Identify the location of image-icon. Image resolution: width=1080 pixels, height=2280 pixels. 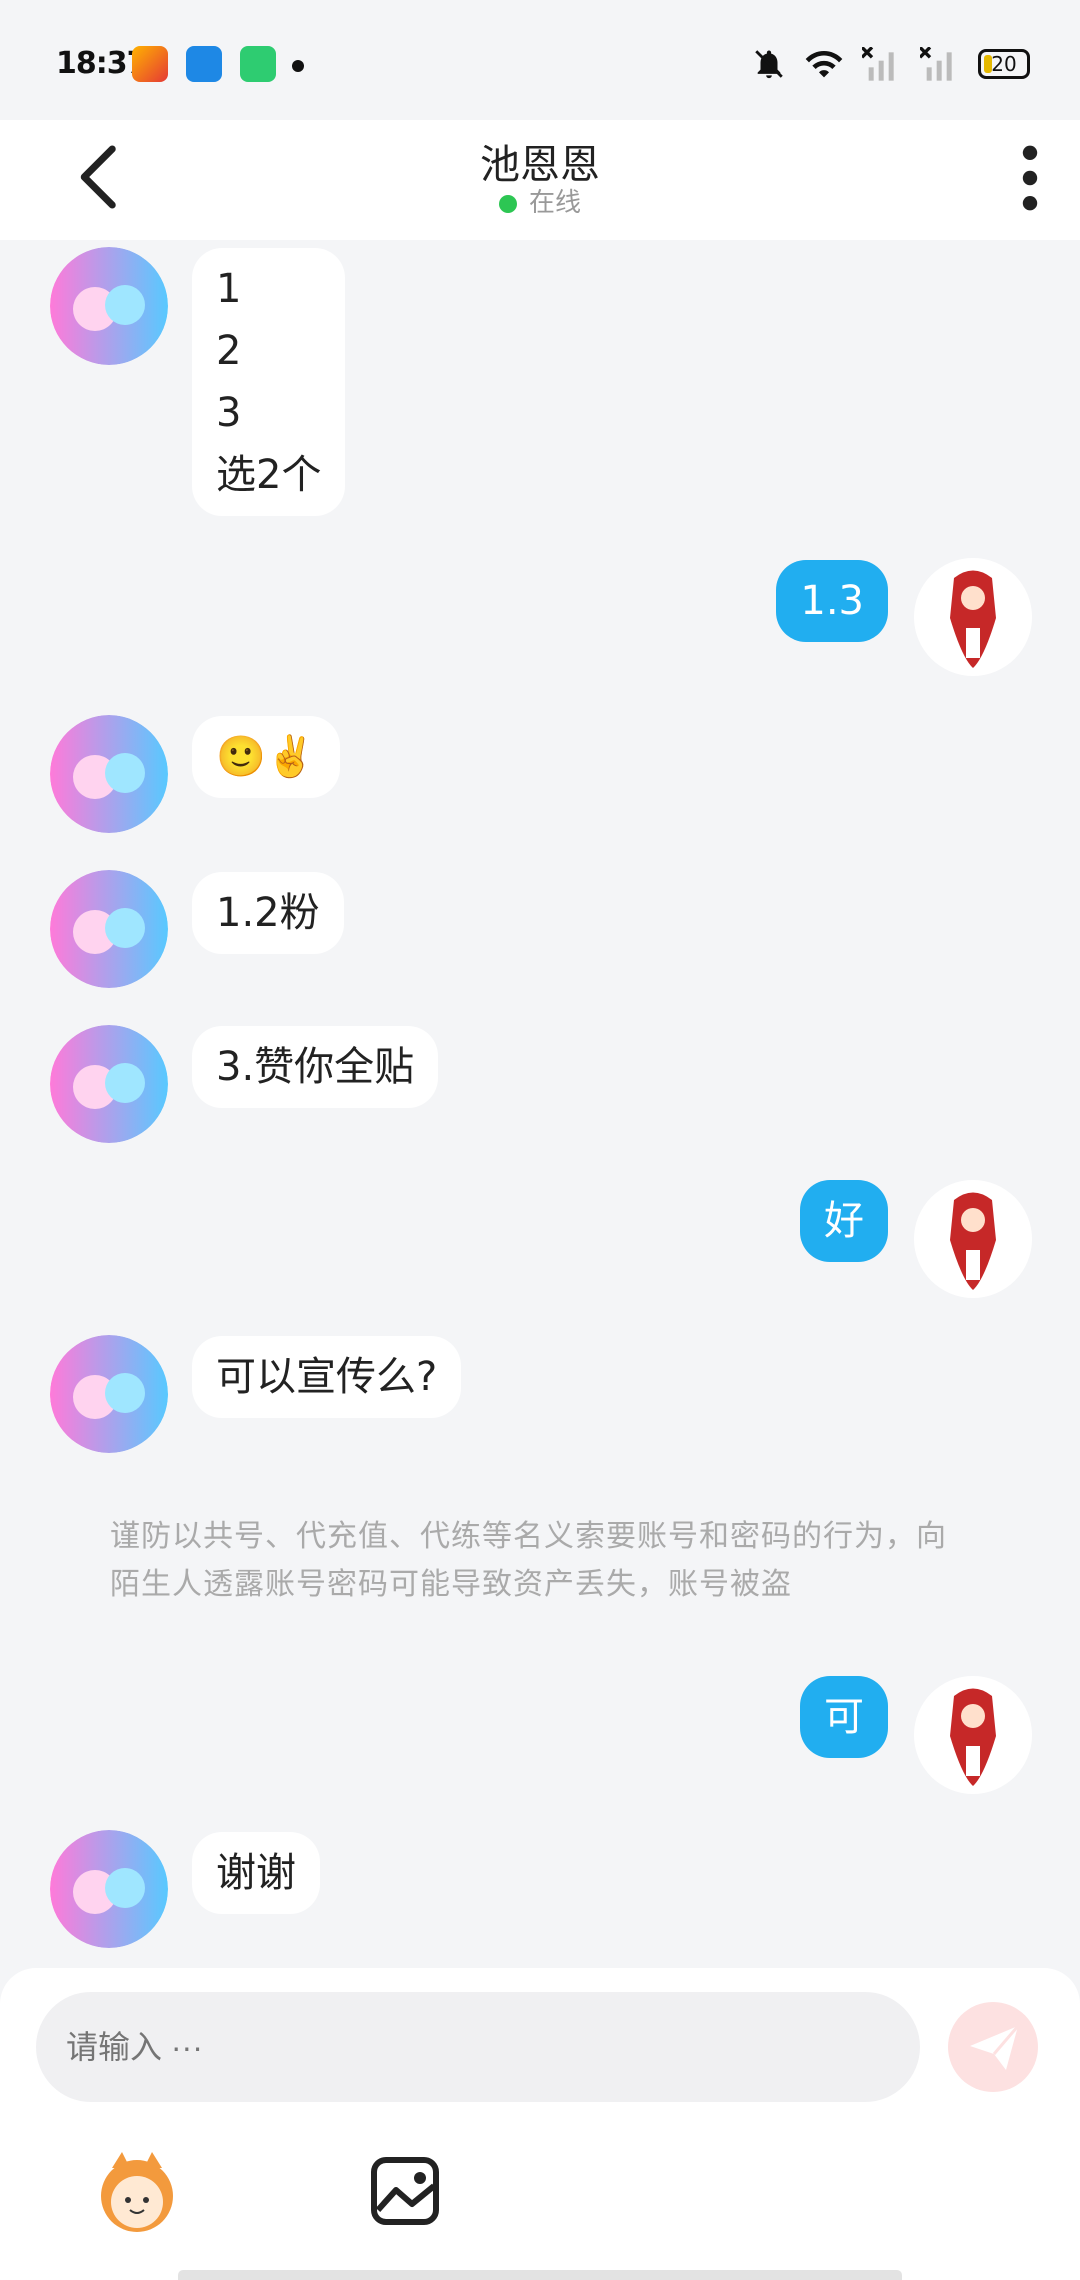
(405, 2191).